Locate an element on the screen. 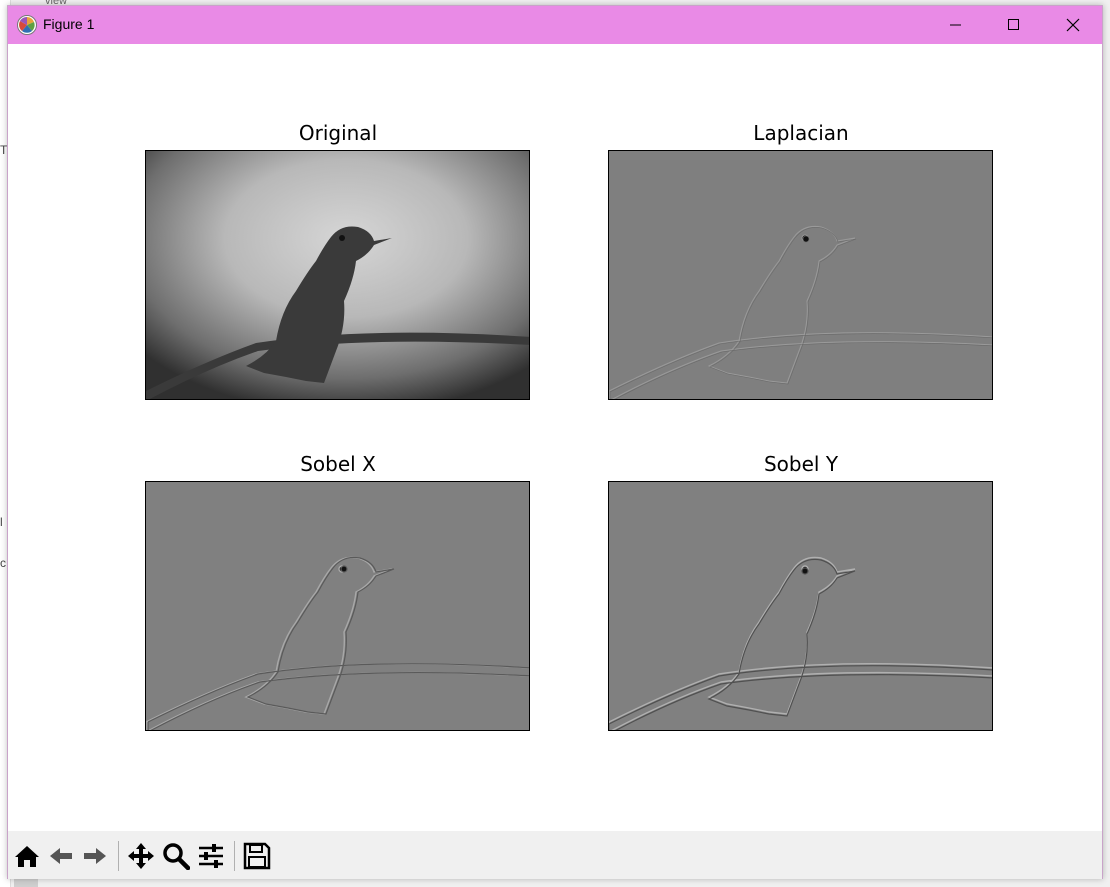  back-icon is located at coordinates (61, 856).